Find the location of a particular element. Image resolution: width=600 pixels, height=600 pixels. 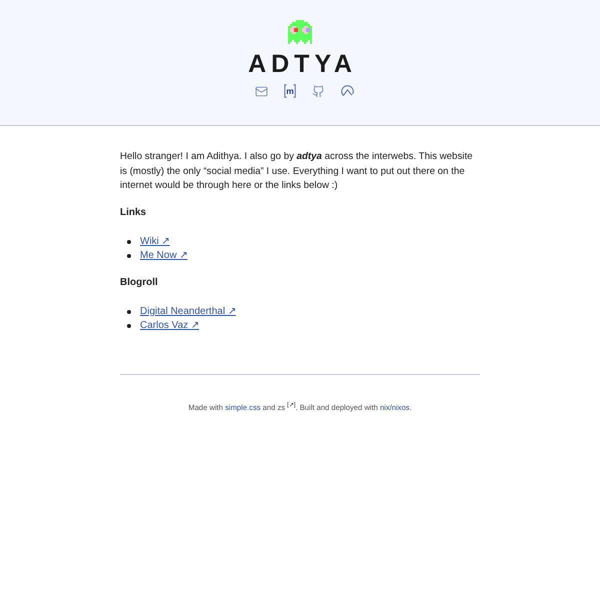

list-link: Me Now ↗ is located at coordinates (164, 256).